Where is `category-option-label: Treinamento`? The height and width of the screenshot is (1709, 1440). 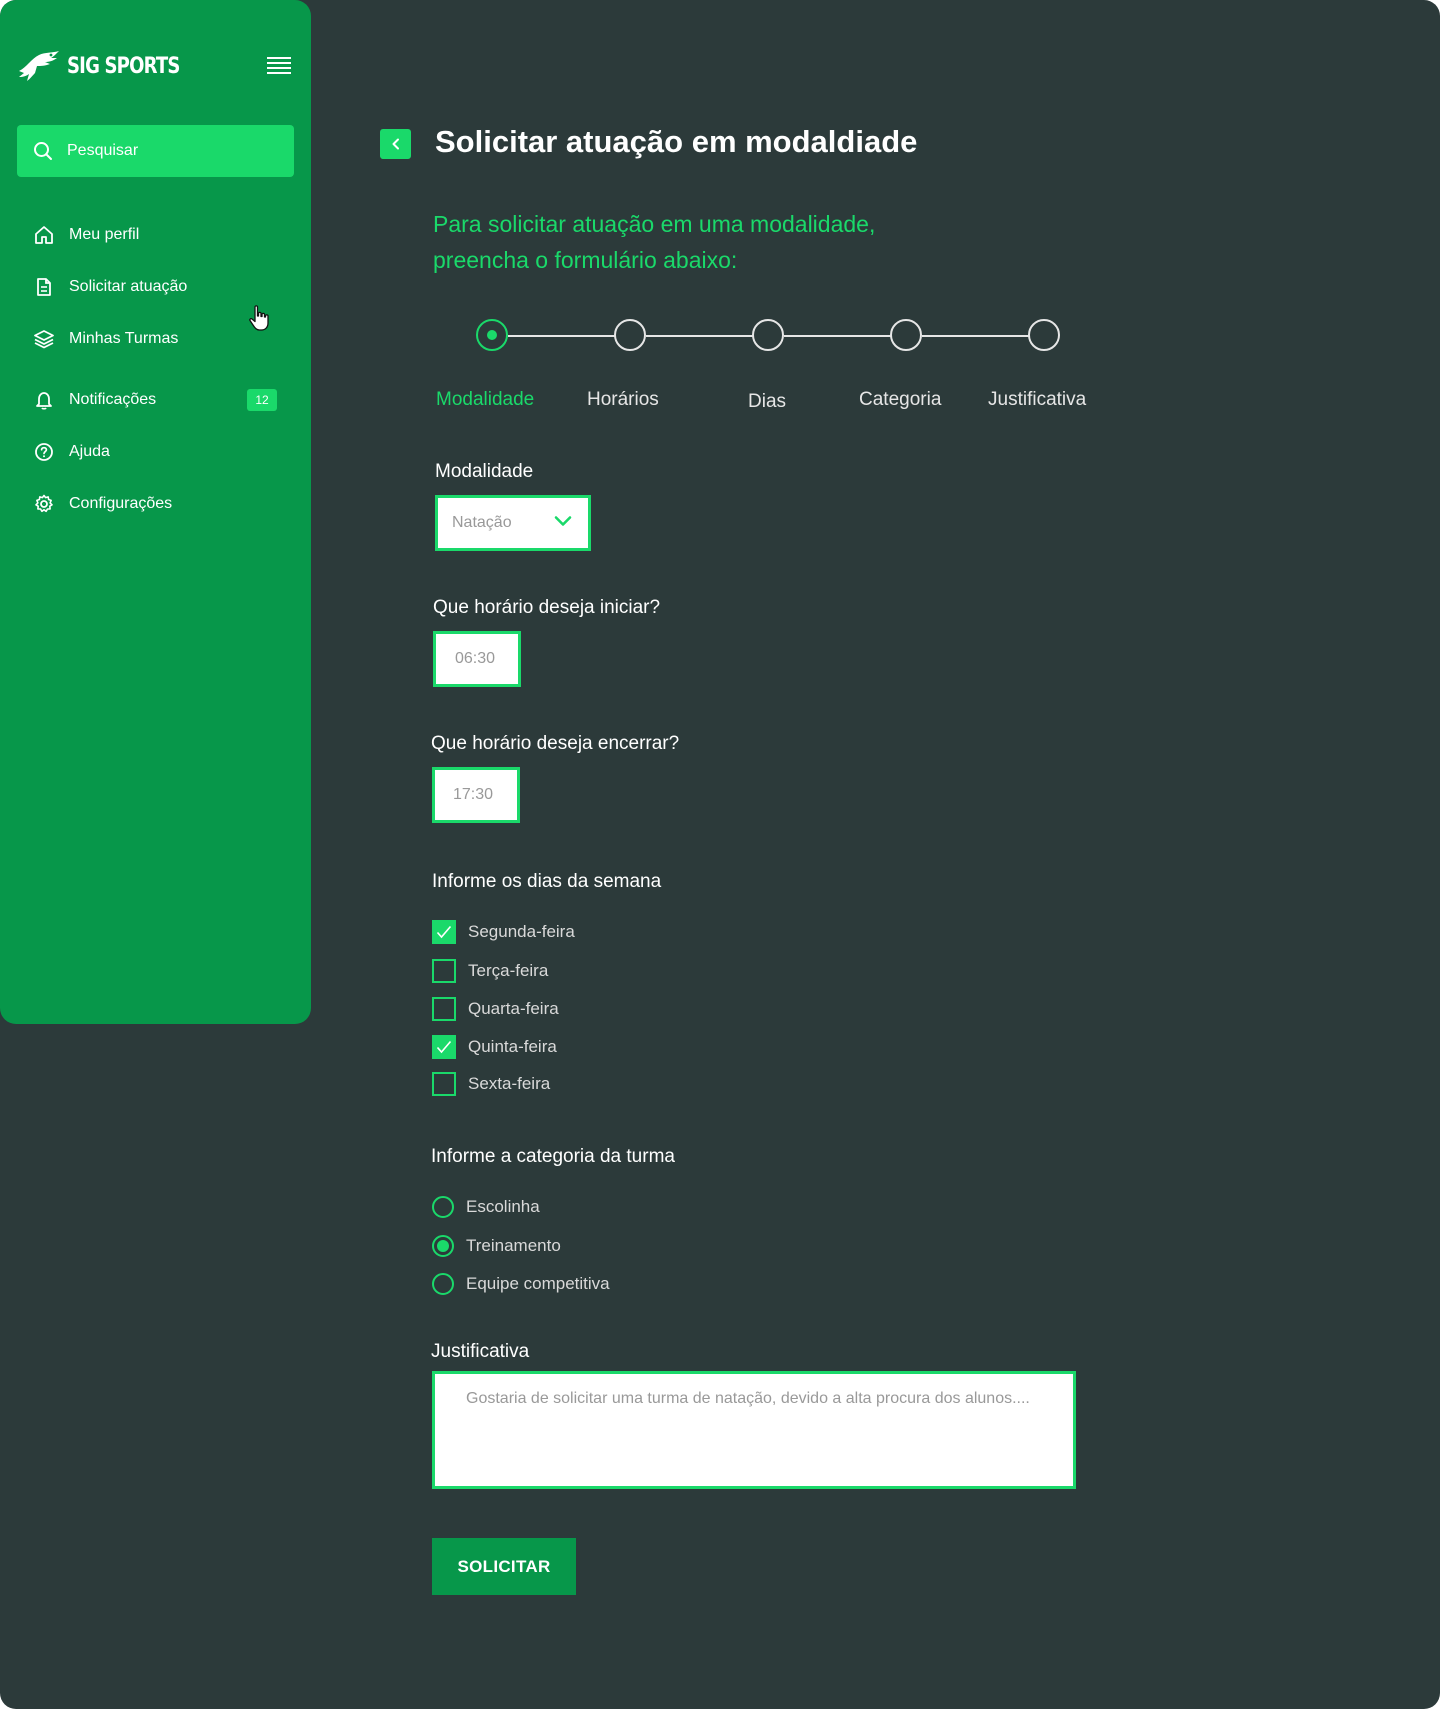
category-option-label: Treinamento is located at coordinates (513, 1245).